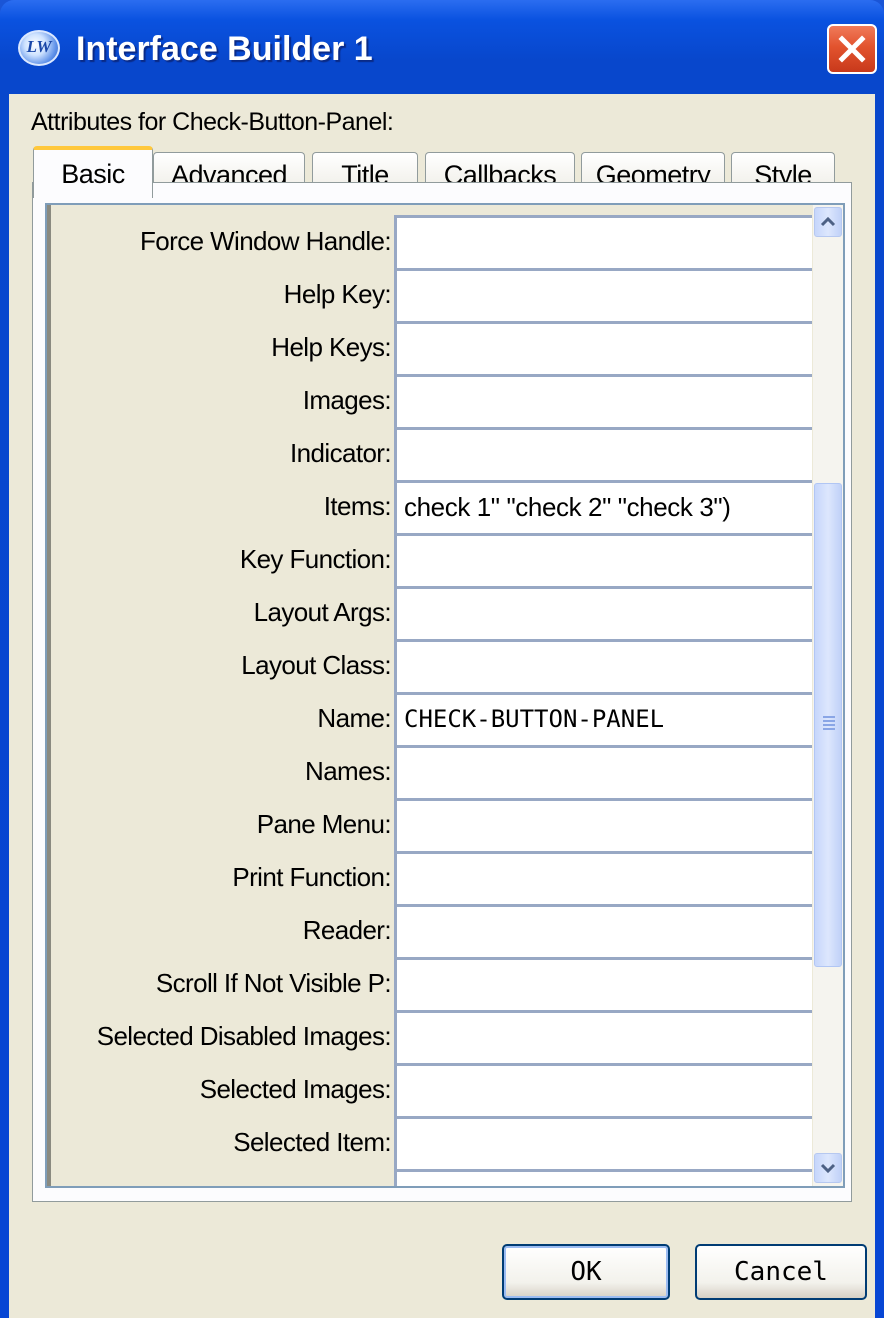 This screenshot has width=884, height=1318. I want to click on attribute-row-names: Names:, so click(432, 771).